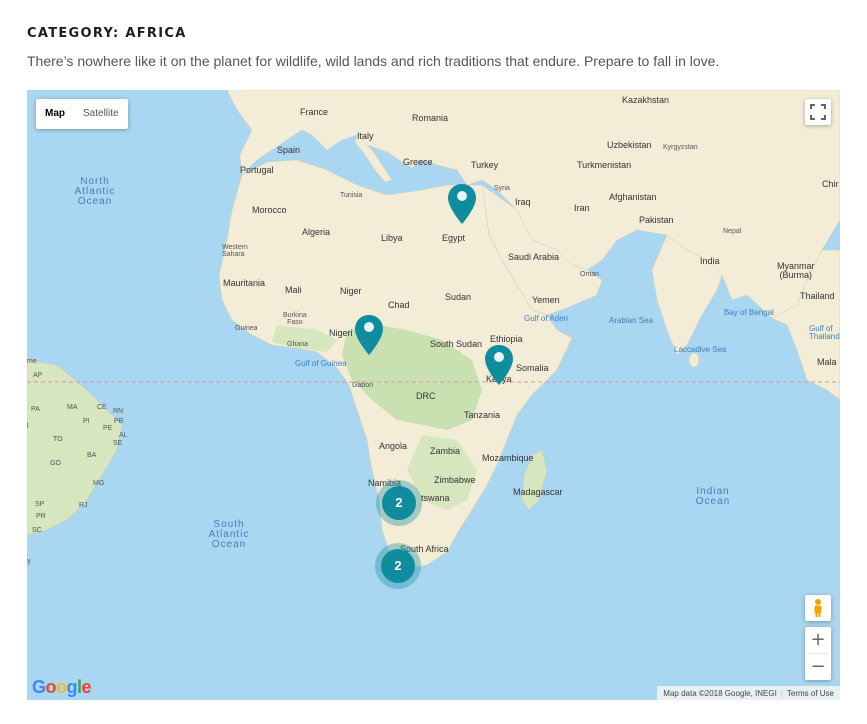  Describe the element at coordinates (118, 411) in the screenshot. I see `label-rn: RN` at that location.